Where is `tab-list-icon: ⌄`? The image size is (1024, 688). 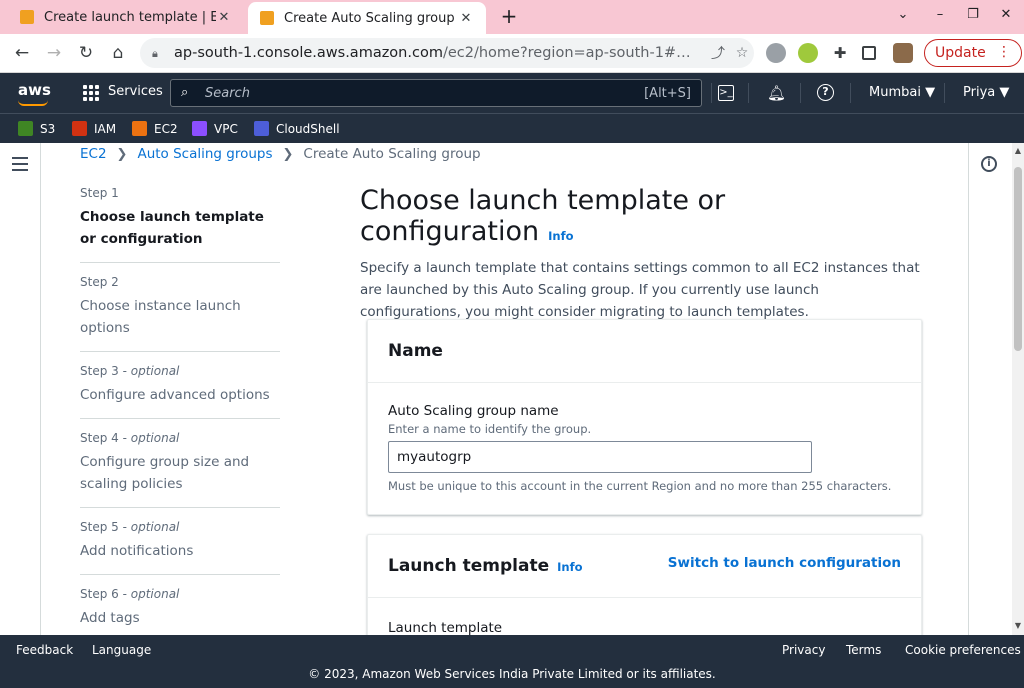 tab-list-icon: ⌄ is located at coordinates (903, 14).